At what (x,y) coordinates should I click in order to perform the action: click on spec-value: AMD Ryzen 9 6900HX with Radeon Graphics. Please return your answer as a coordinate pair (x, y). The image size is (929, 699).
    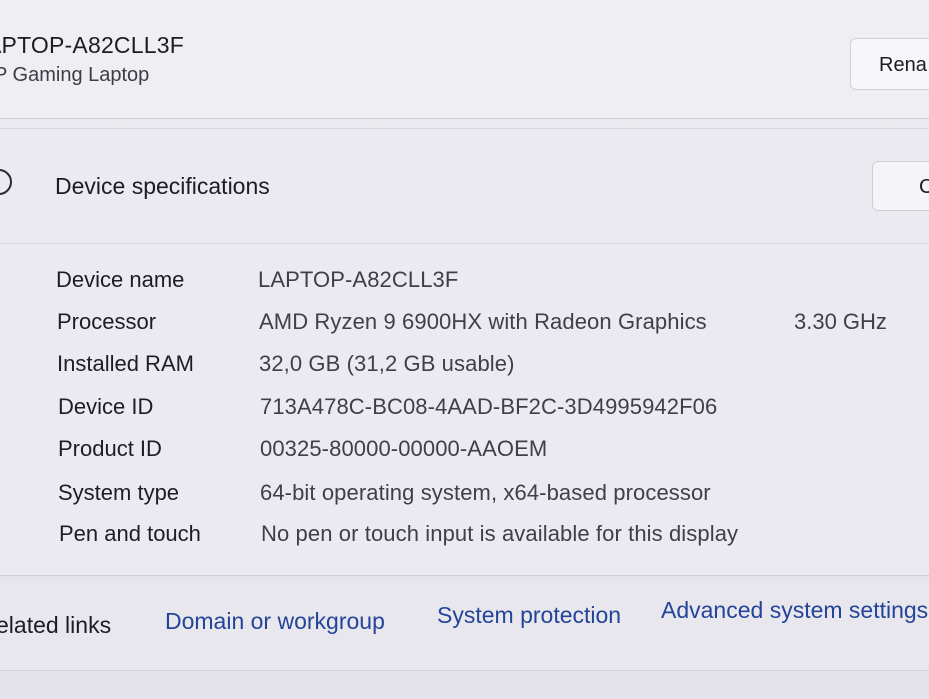
    Looking at the image, I should click on (483, 321).